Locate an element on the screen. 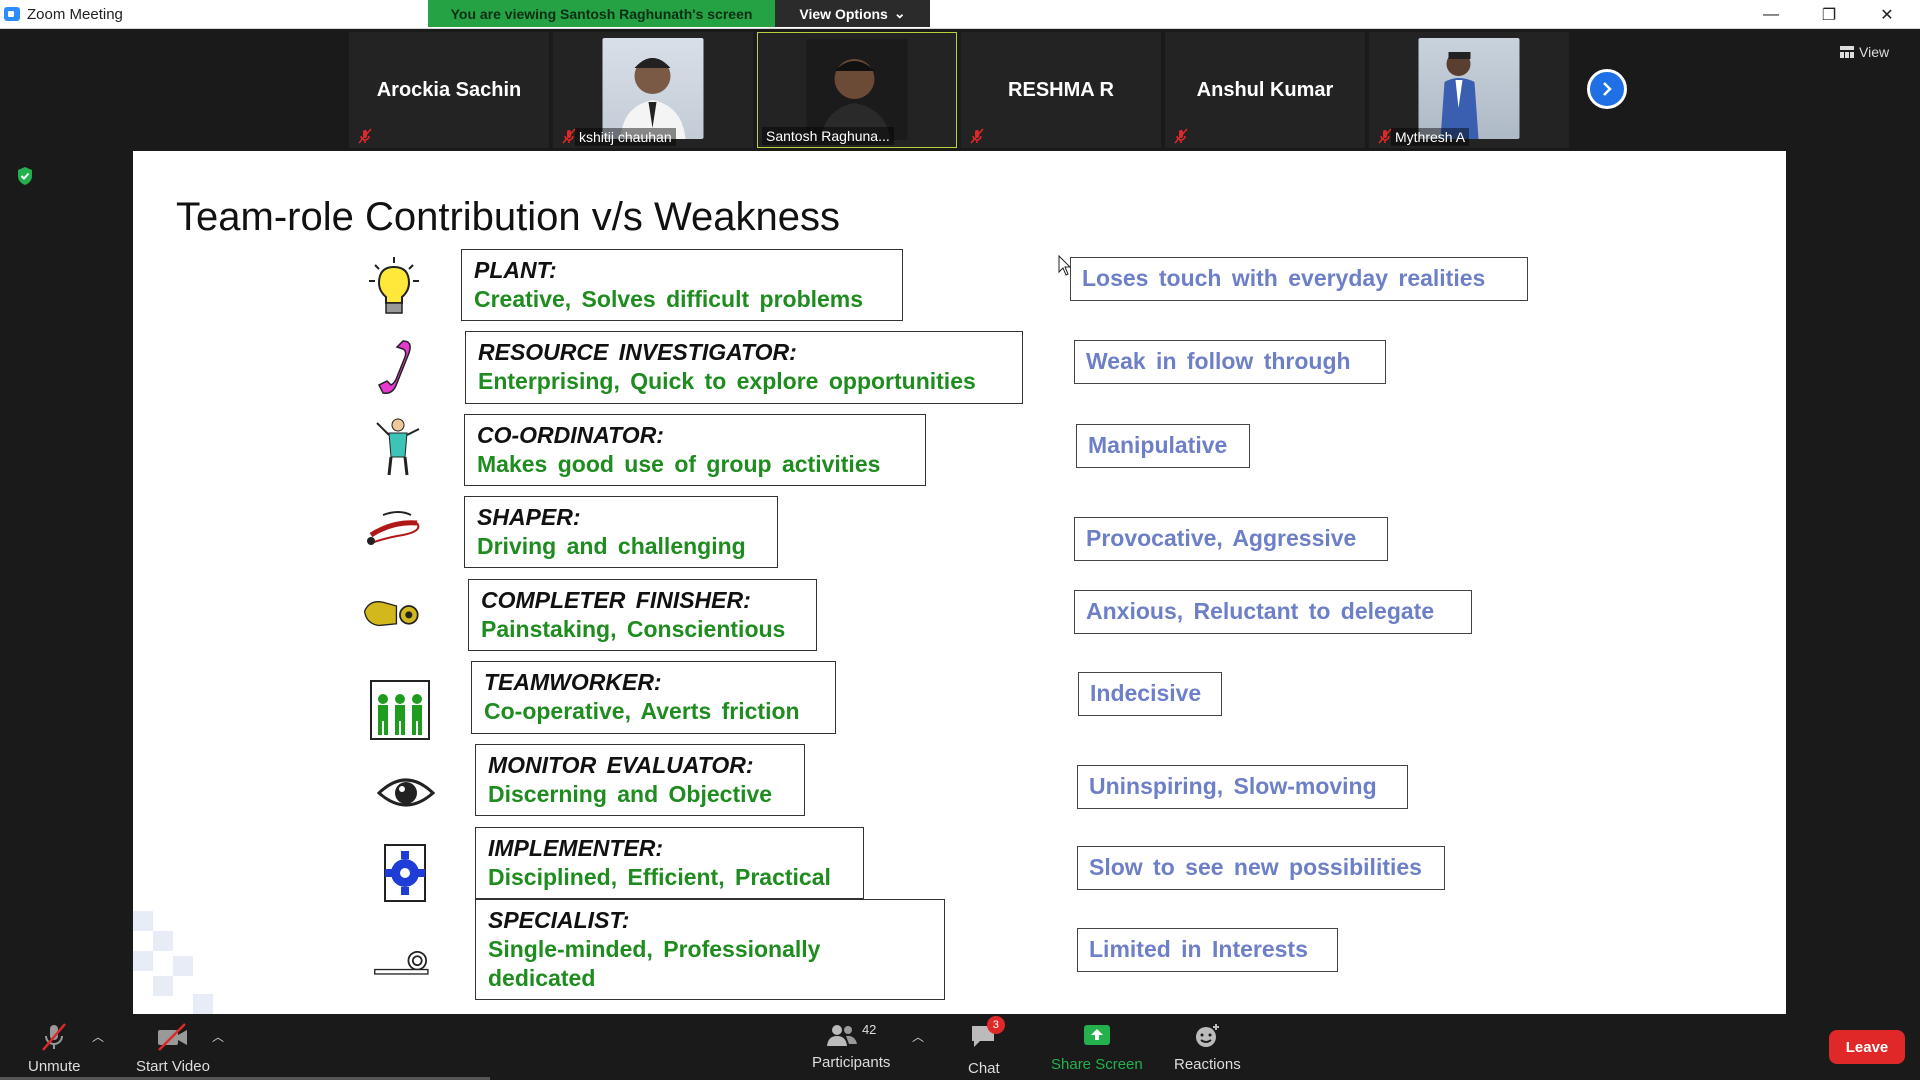 The image size is (1920, 1080). share-screen-label: Share Screen is located at coordinates (1097, 1064).